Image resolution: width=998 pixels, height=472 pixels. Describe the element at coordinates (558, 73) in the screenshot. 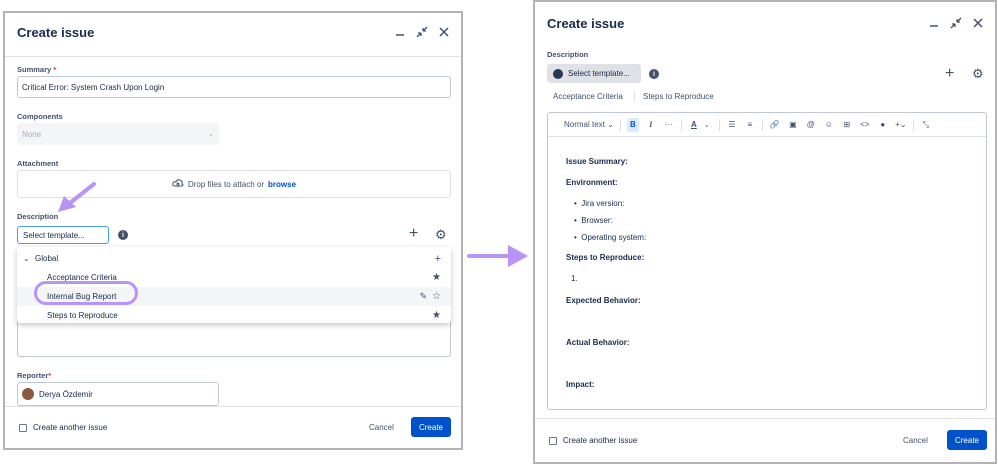

I see `template-logo-icon` at that location.